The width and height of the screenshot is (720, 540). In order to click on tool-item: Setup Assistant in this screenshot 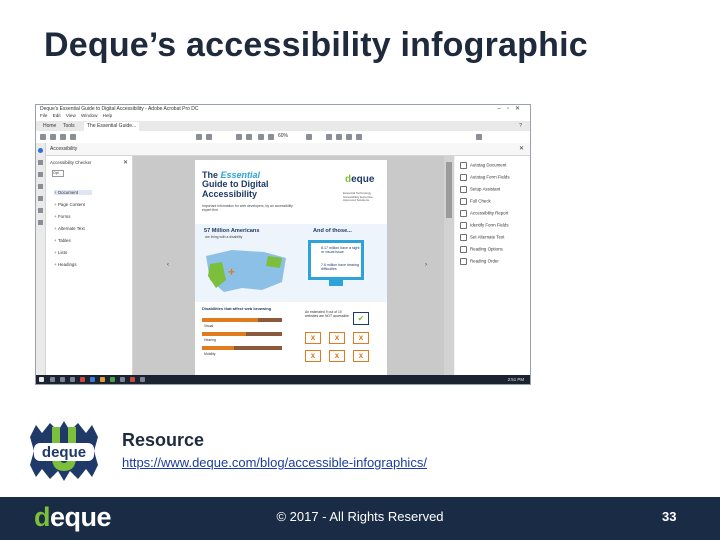, I will do `click(480, 189)`.